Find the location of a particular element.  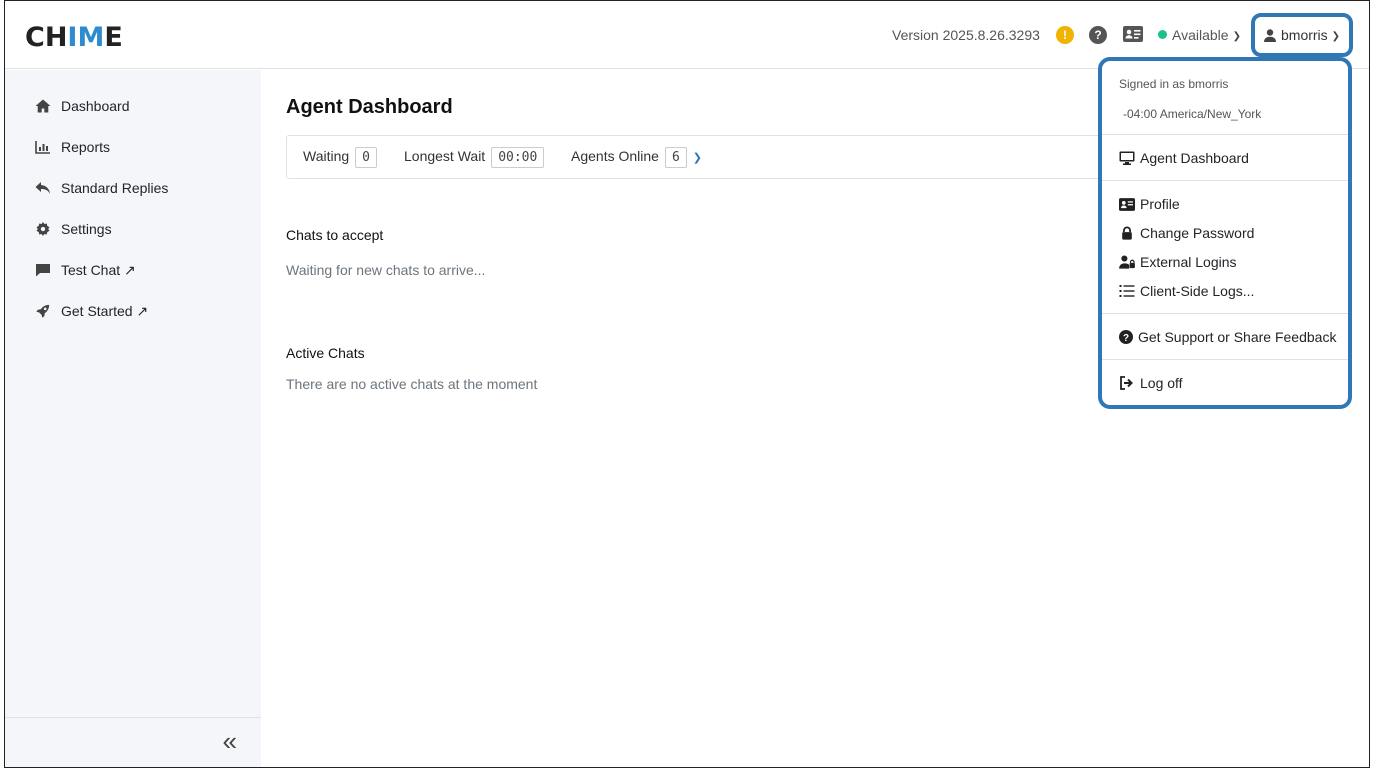

menu-item-label: External Logins is located at coordinates (1188, 262).